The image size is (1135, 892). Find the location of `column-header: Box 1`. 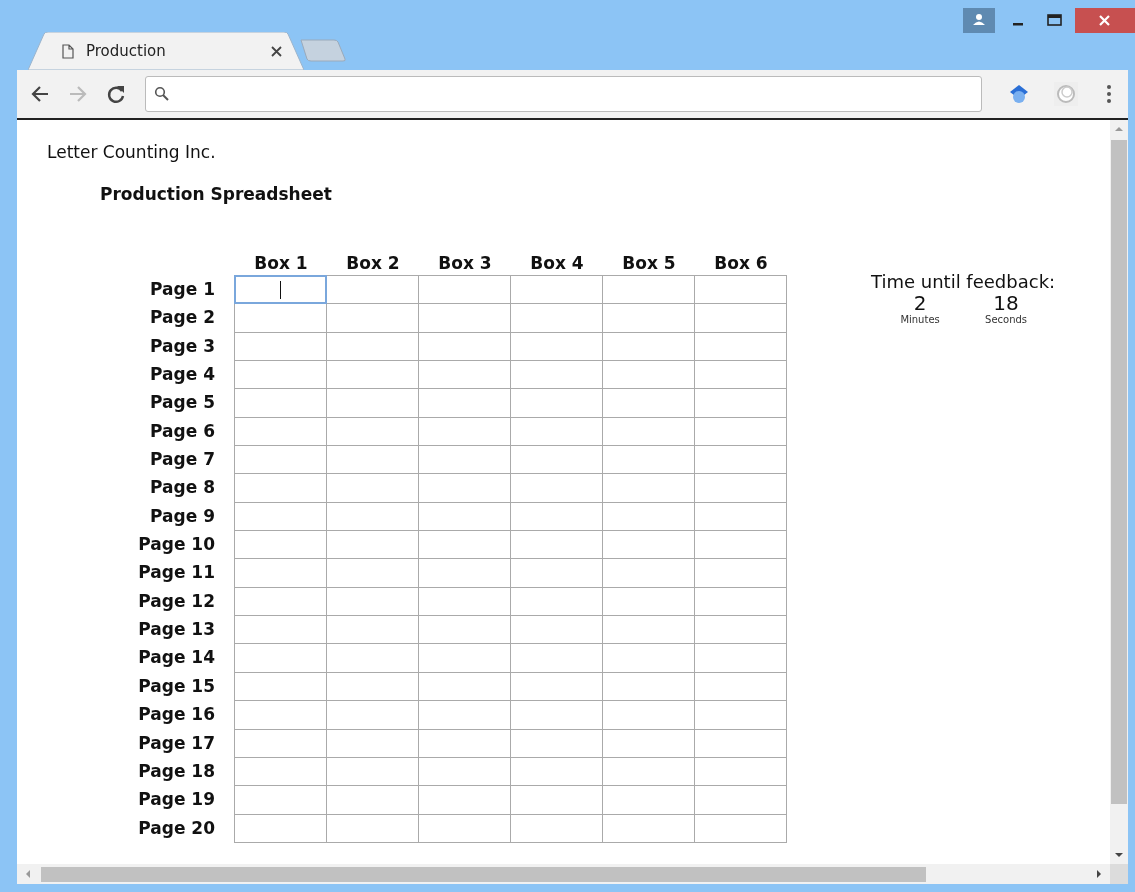

column-header: Box 1 is located at coordinates (281, 263).